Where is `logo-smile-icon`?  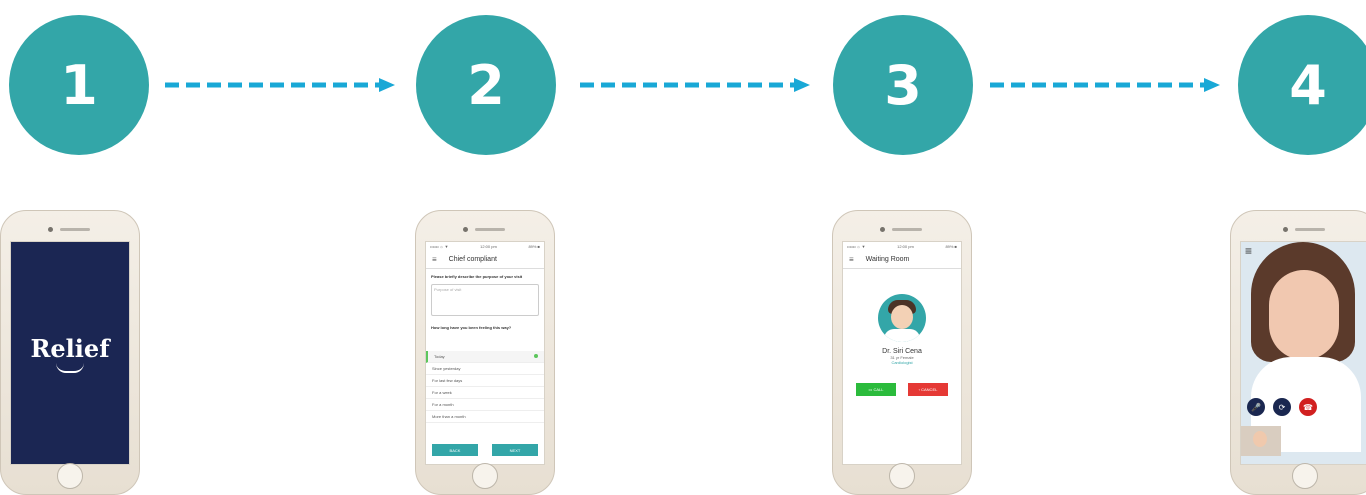 logo-smile-icon is located at coordinates (70, 368).